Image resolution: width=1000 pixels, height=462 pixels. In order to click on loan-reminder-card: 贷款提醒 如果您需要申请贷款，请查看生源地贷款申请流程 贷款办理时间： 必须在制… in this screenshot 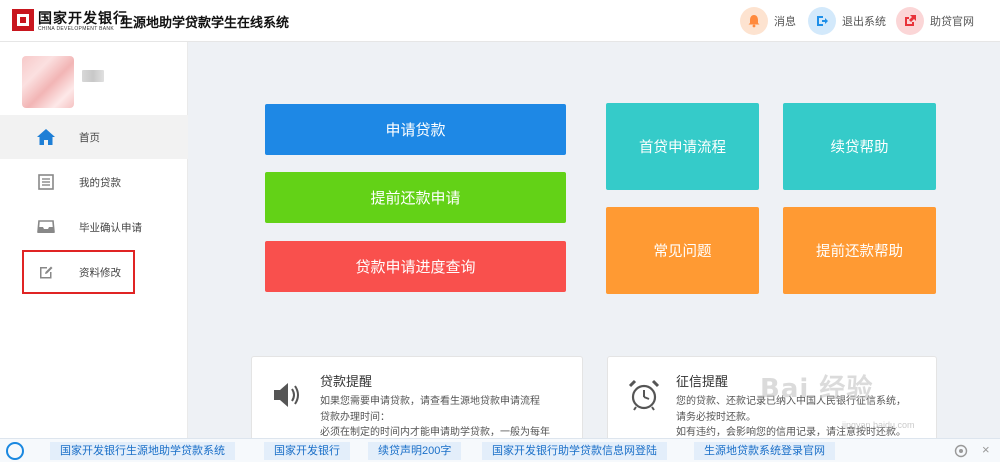, I will do `click(417, 401)`.